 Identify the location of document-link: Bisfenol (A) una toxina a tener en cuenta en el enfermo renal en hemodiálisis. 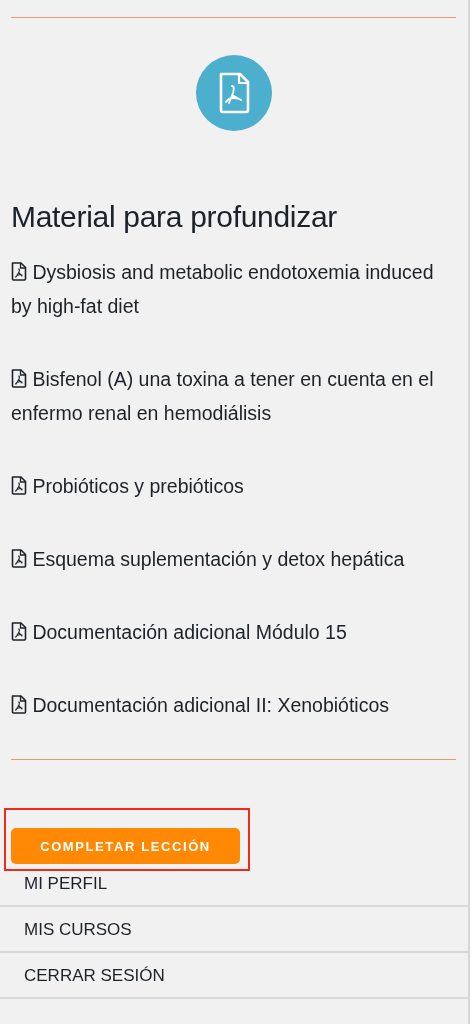
(233, 396).